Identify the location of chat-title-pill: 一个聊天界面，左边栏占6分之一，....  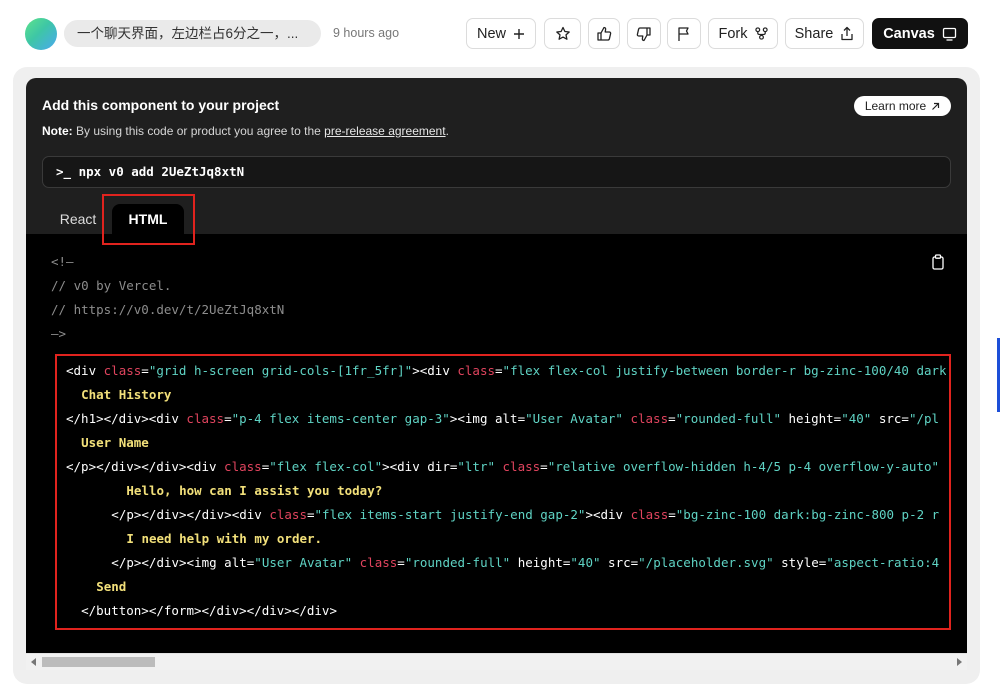
(192, 33).